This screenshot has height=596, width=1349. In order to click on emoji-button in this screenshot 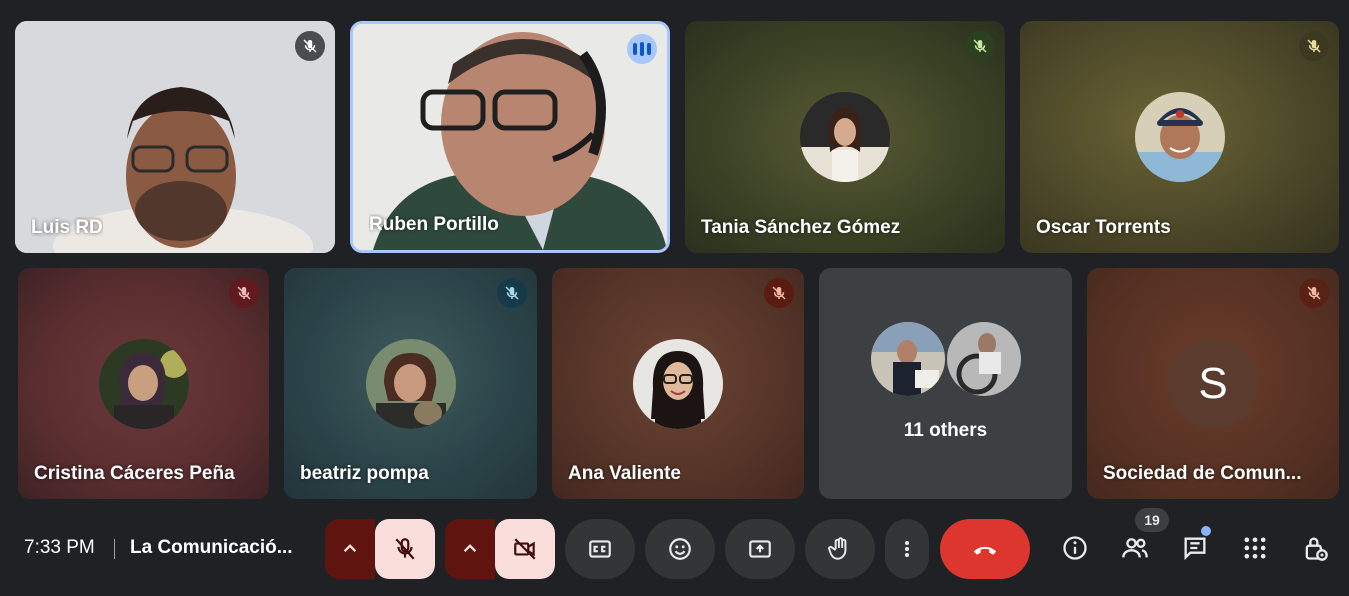, I will do `click(680, 549)`.